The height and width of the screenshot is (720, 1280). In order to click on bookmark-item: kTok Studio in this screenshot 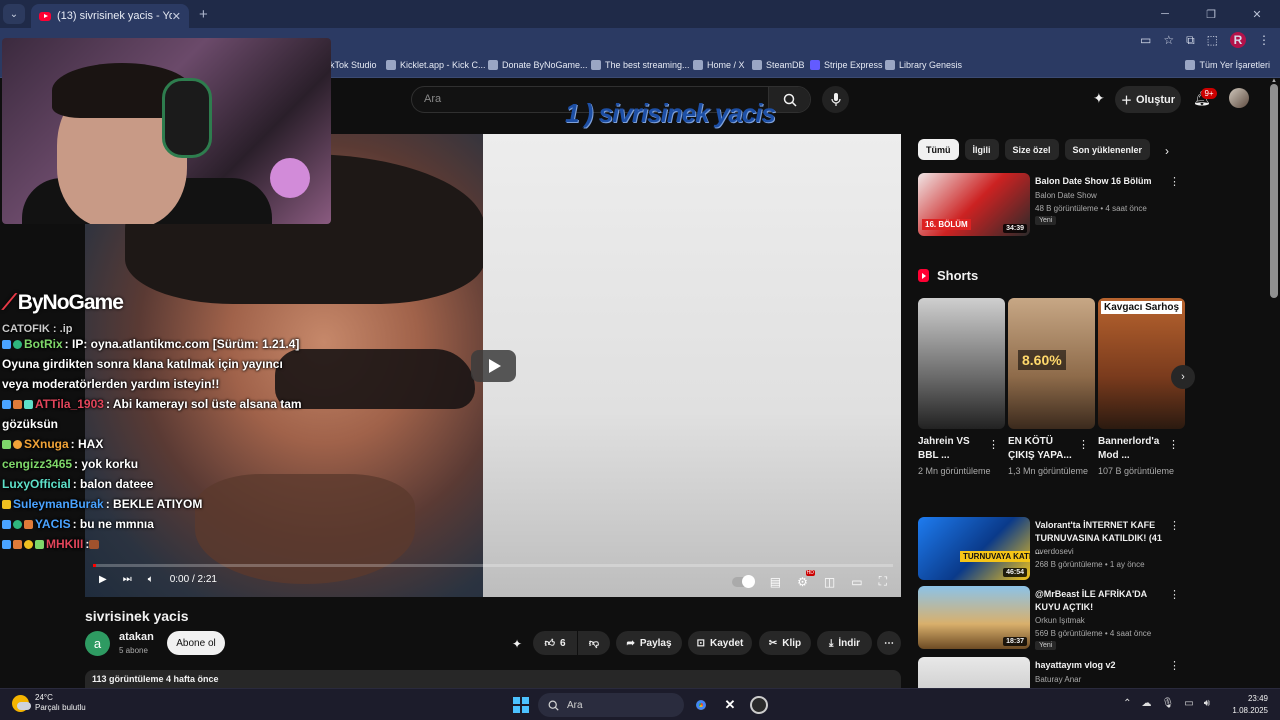, I will do `click(353, 65)`.